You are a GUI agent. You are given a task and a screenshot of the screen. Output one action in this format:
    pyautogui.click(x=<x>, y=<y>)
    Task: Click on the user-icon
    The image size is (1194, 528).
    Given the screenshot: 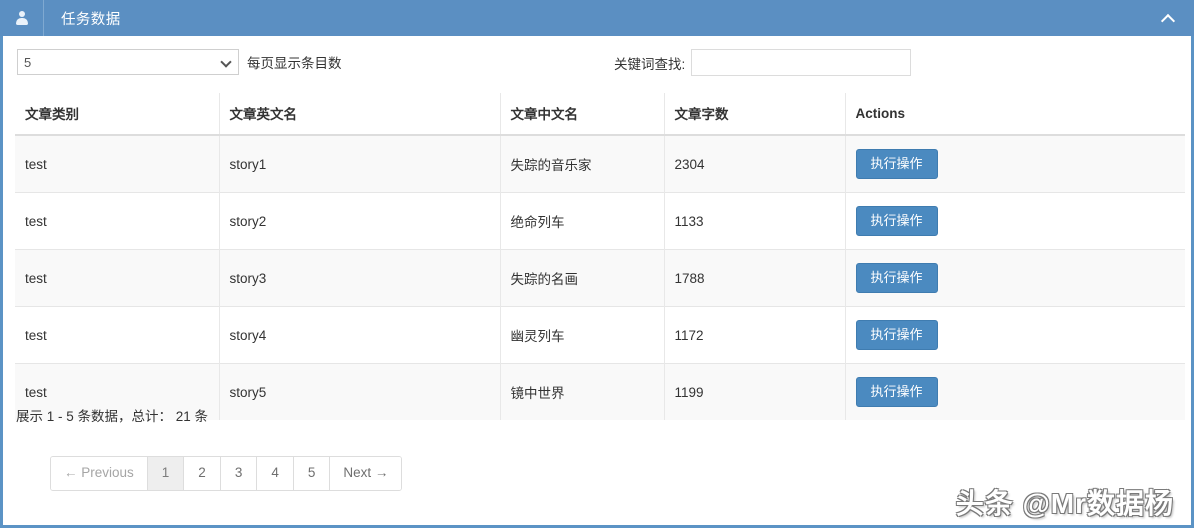 What is the action you would take?
    pyautogui.click(x=21, y=18)
    